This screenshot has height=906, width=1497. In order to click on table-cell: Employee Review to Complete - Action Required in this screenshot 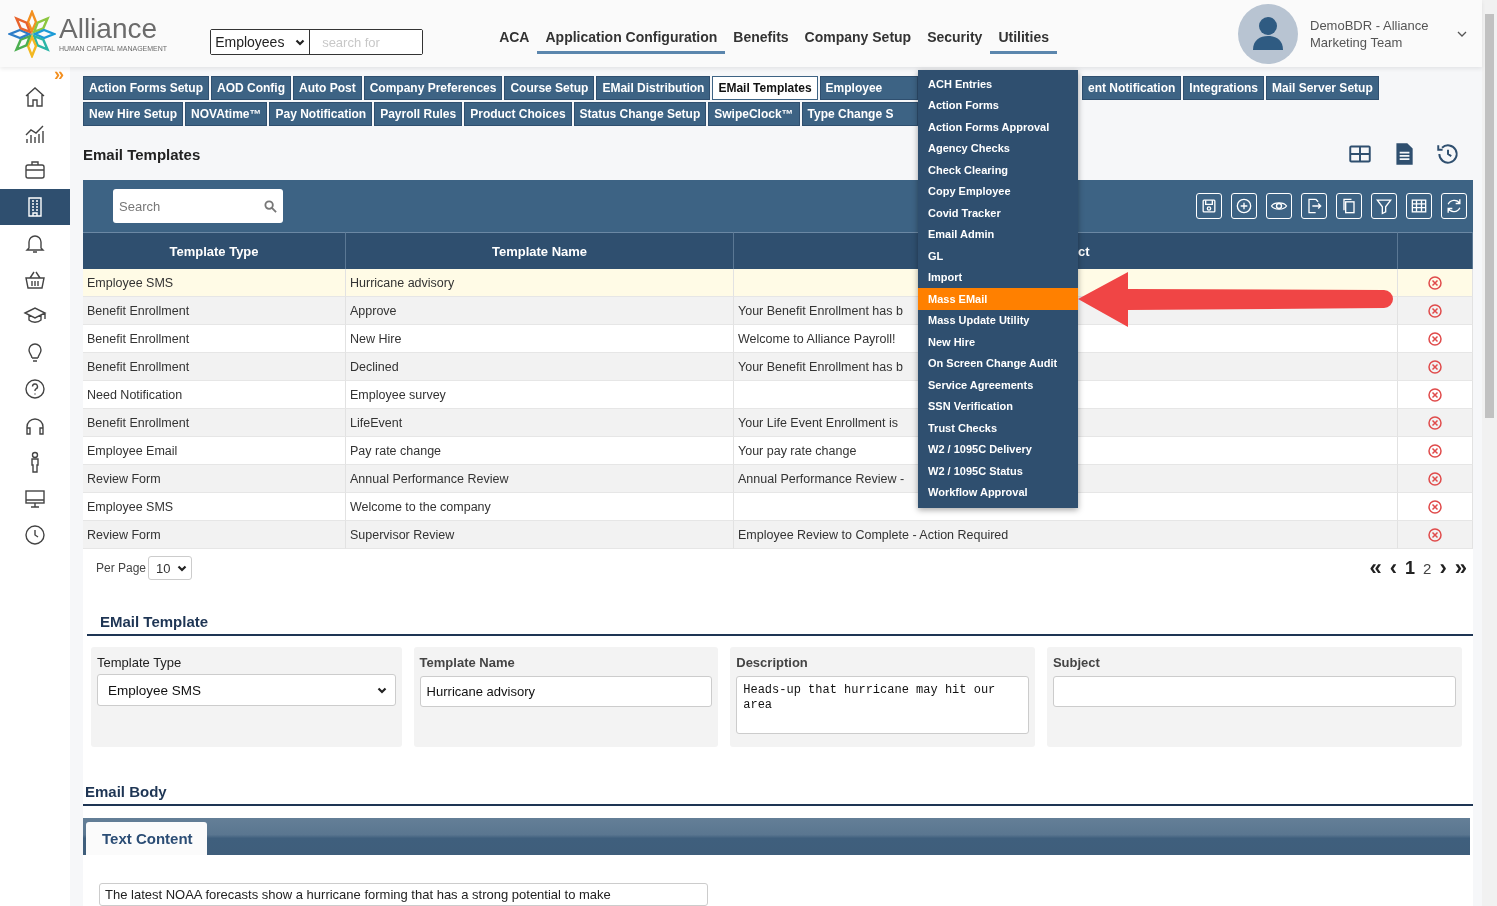, I will do `click(1066, 535)`.